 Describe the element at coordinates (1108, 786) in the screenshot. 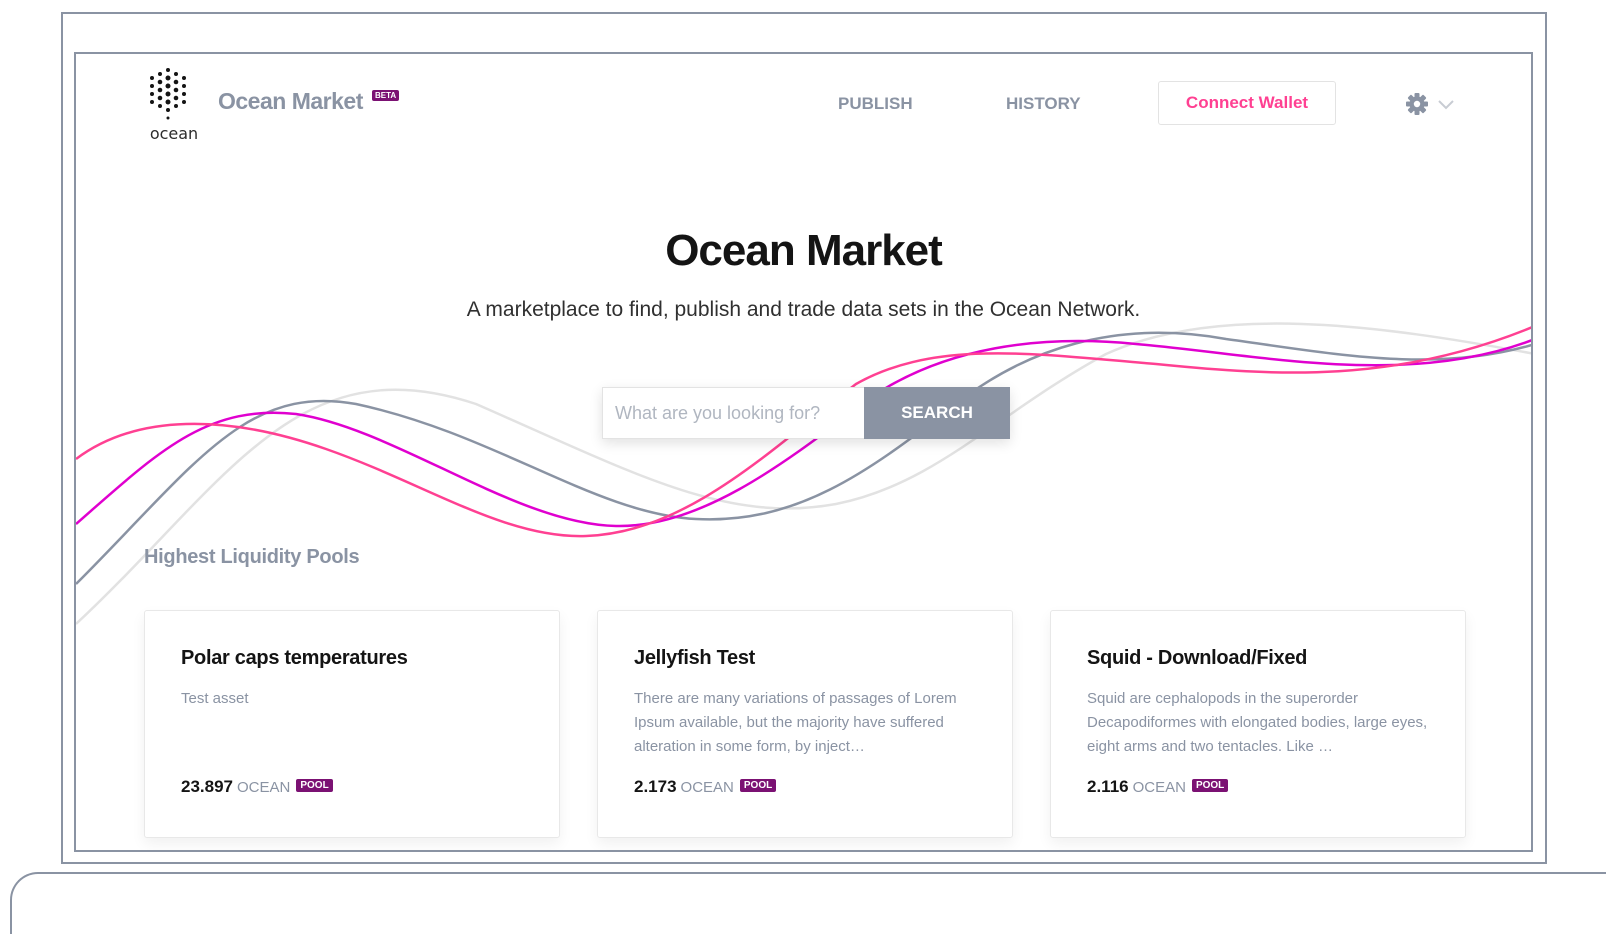

I see `price-value: 2.116` at that location.